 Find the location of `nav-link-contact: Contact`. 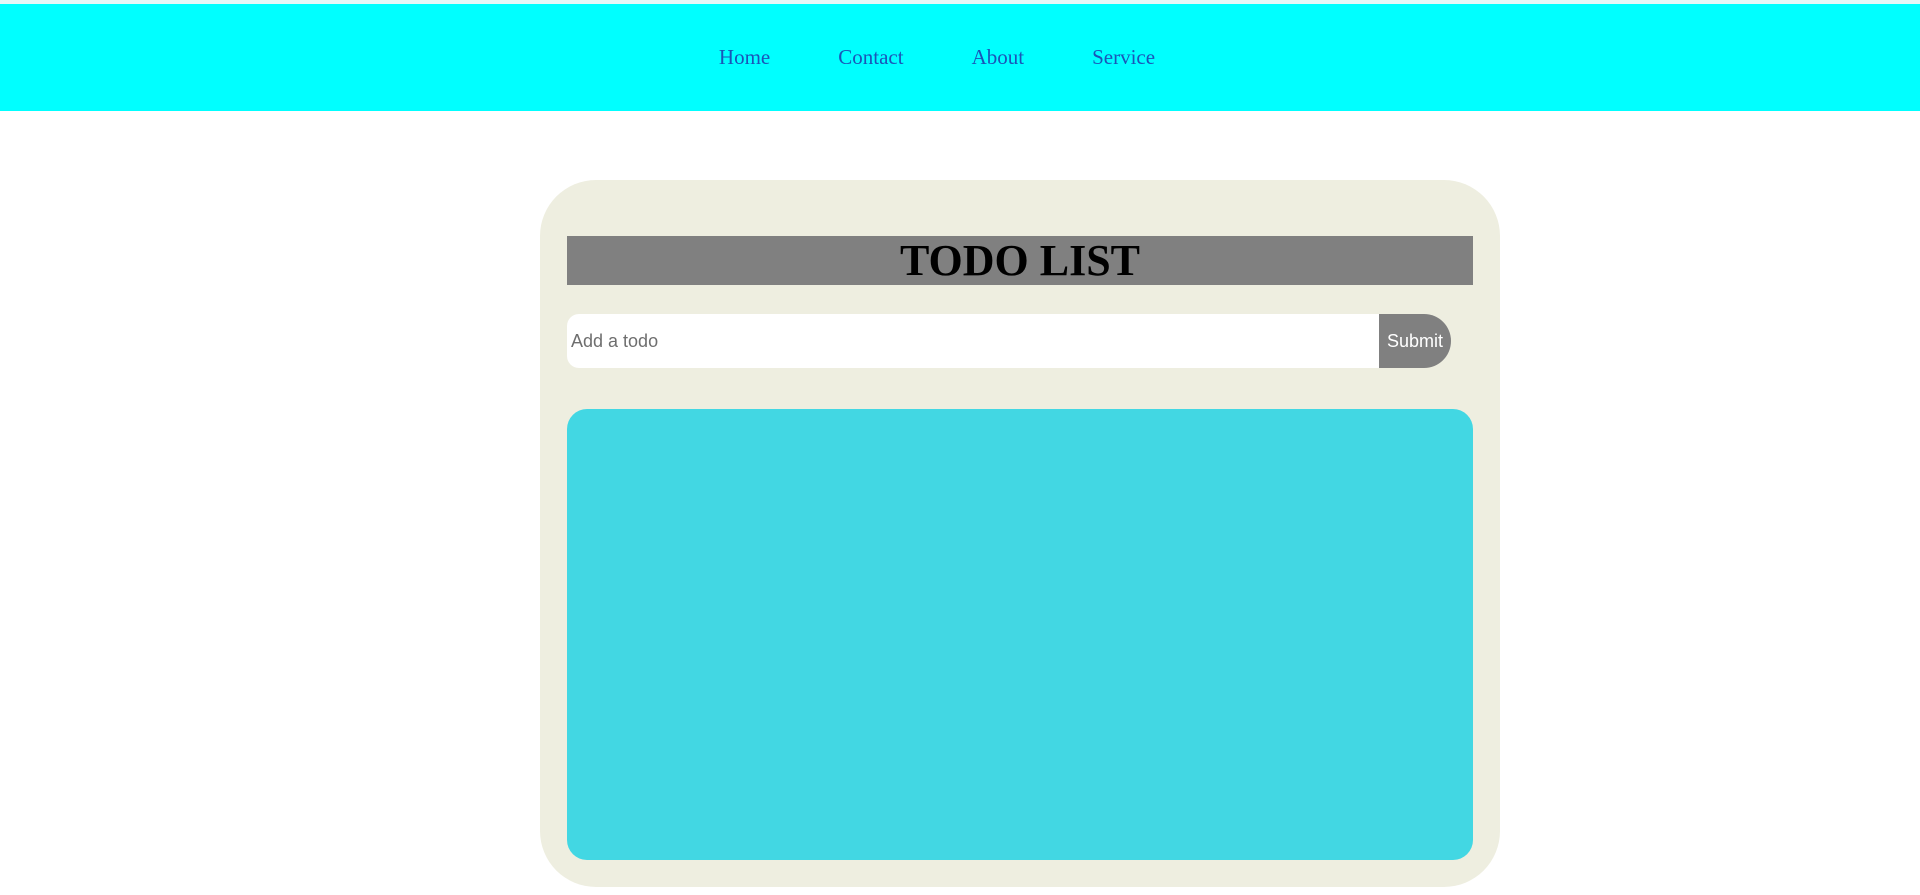

nav-link-contact: Contact is located at coordinates (870, 57).